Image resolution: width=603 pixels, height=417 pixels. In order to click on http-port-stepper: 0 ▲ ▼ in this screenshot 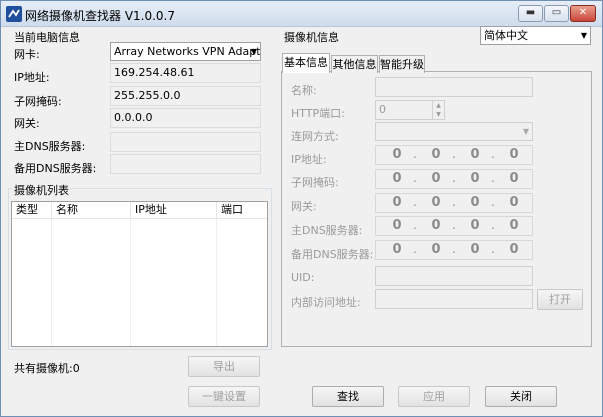, I will do `click(410, 110)`.